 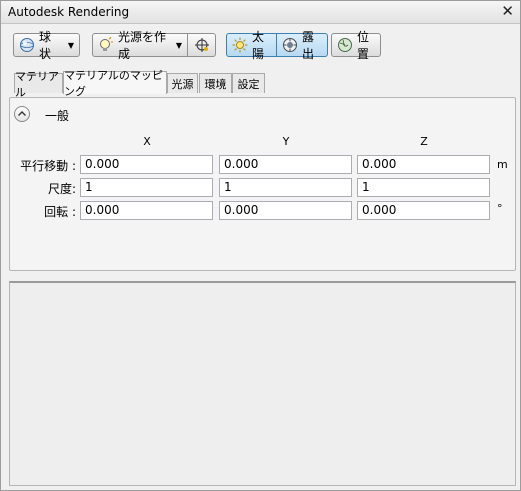 I want to click on tab-material-mapping: マテリアルのマッピング, so click(x=115, y=83).